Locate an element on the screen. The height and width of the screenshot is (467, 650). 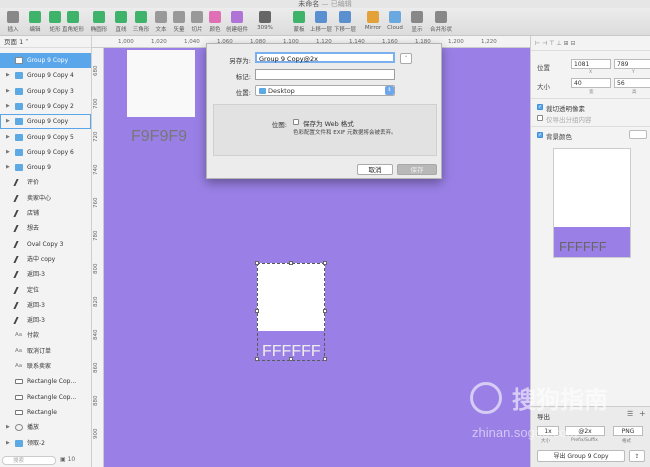
filter-icon: ▣ is located at coordinates (63, 459).